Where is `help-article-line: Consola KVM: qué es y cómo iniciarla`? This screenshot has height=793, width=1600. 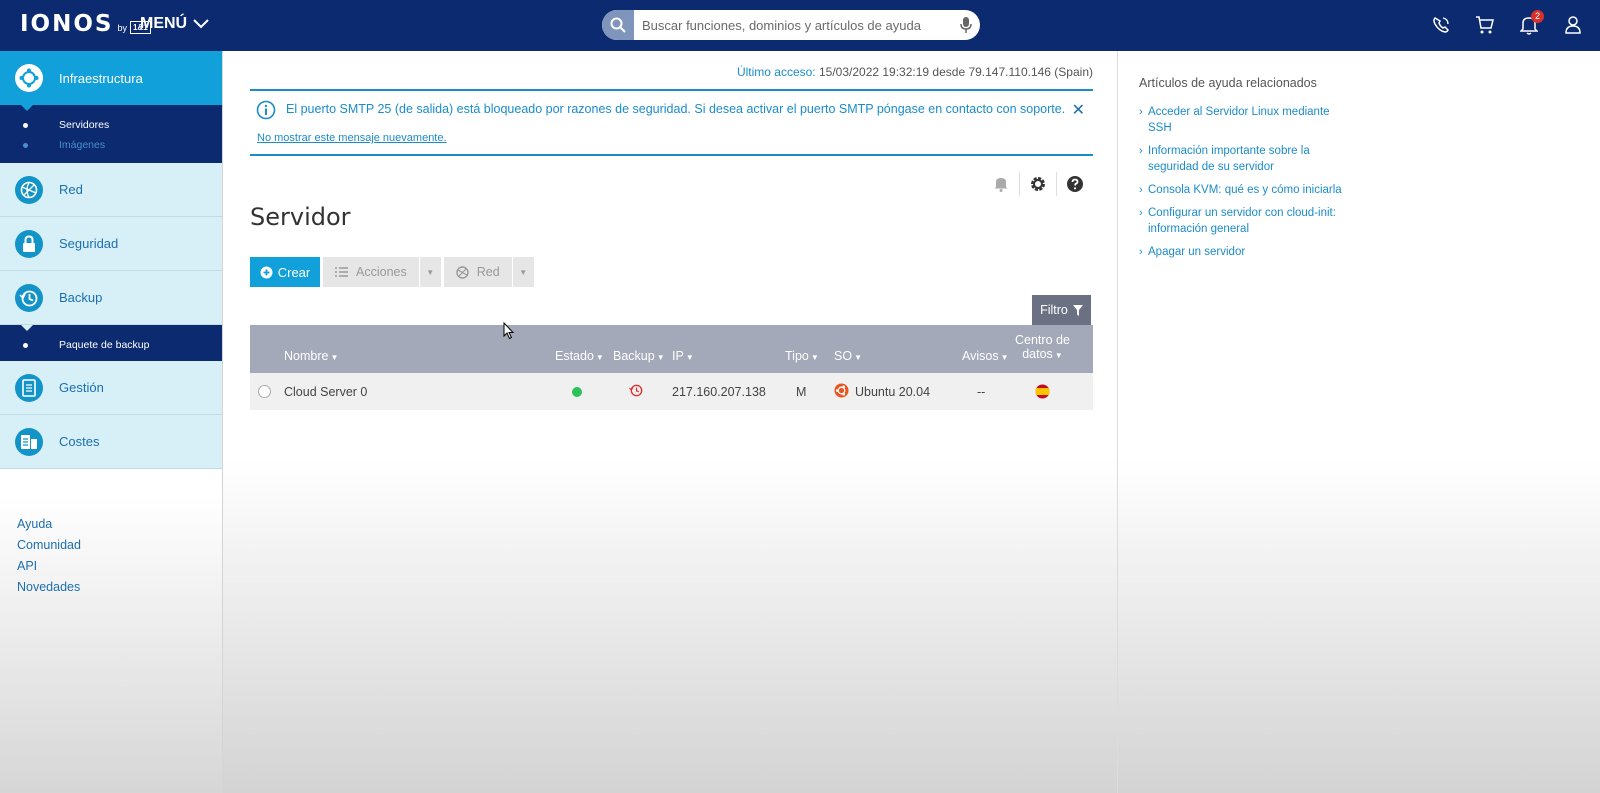 help-article-line: Consola KVM: qué es y cómo iniciarla is located at coordinates (1245, 190).